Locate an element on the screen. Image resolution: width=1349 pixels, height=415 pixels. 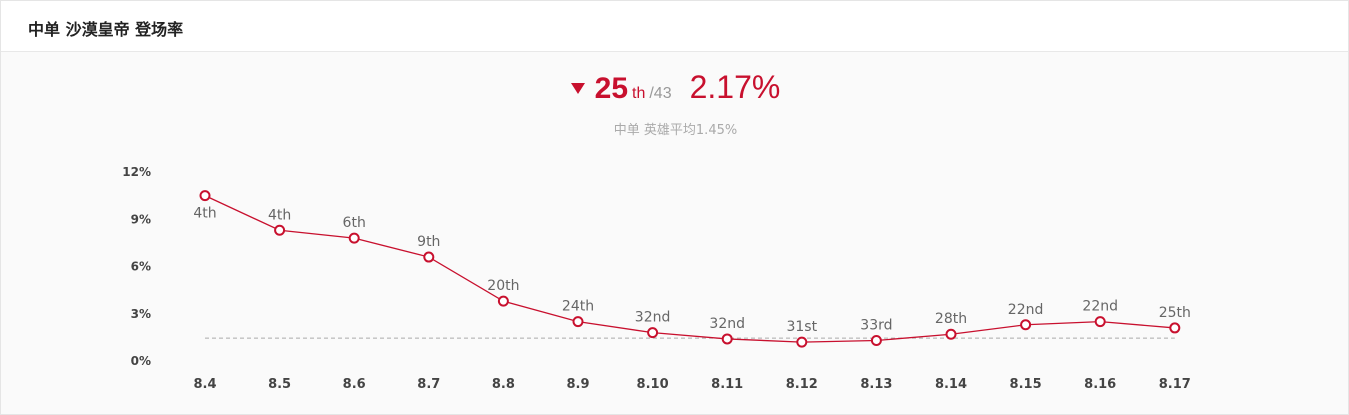
data-label: 25th is located at coordinates (1175, 313).